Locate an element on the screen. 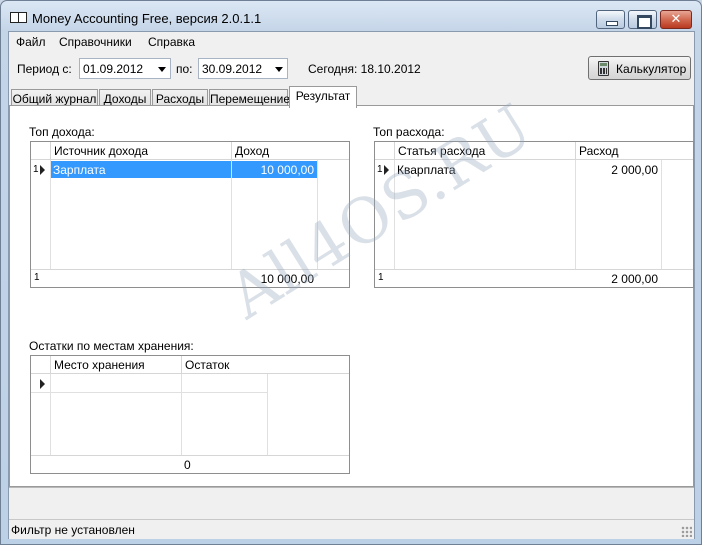  income-title: Топ дохода: is located at coordinates (62, 132).